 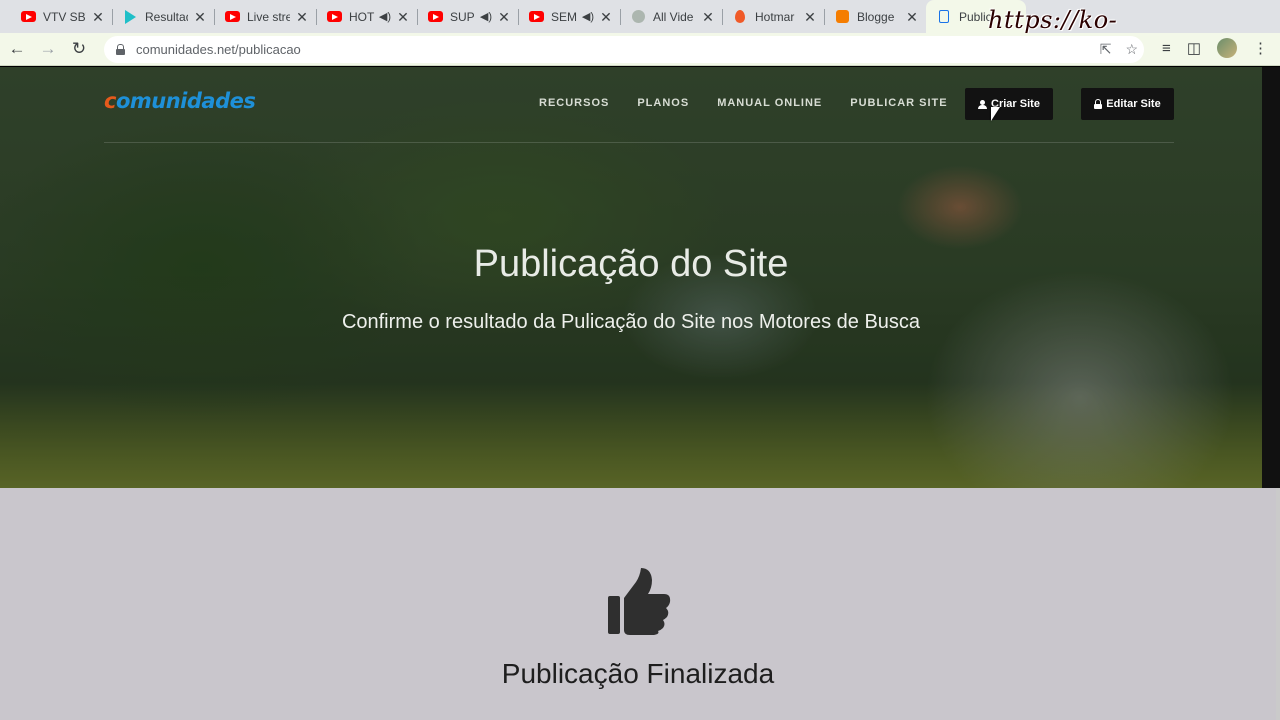 What do you see at coordinates (769, 103) in the screenshot?
I see `menu-item-manual-online: MANUAL ONLINE` at bounding box center [769, 103].